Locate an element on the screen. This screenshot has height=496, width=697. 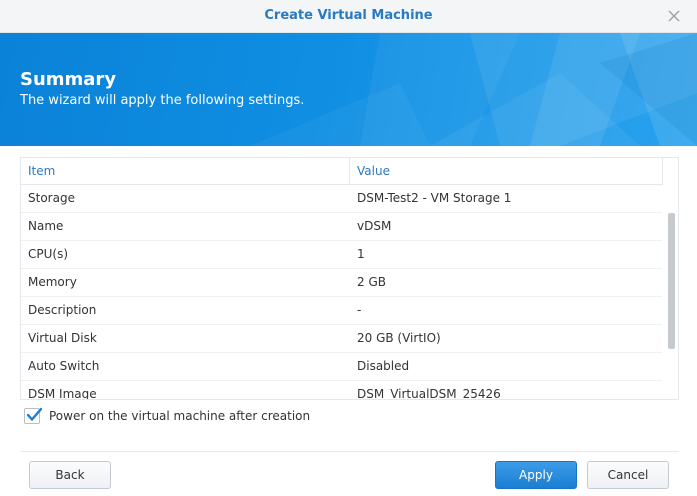
table-row: CPU(s) 1 is located at coordinates (342, 255).